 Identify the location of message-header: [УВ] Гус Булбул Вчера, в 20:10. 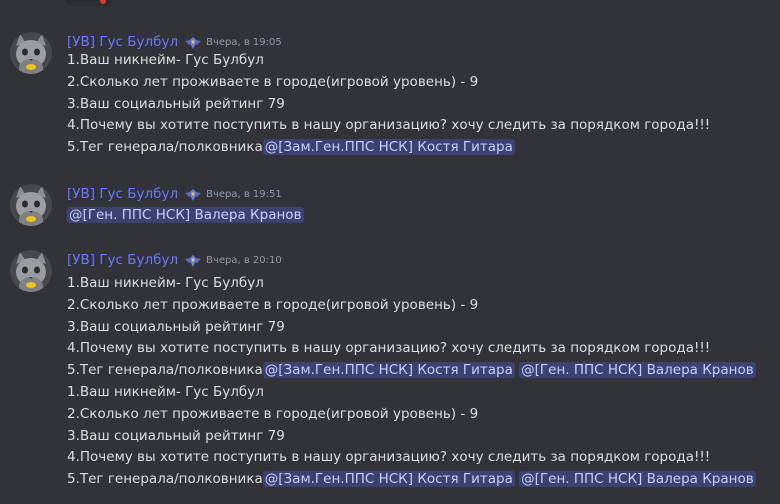
(174, 260).